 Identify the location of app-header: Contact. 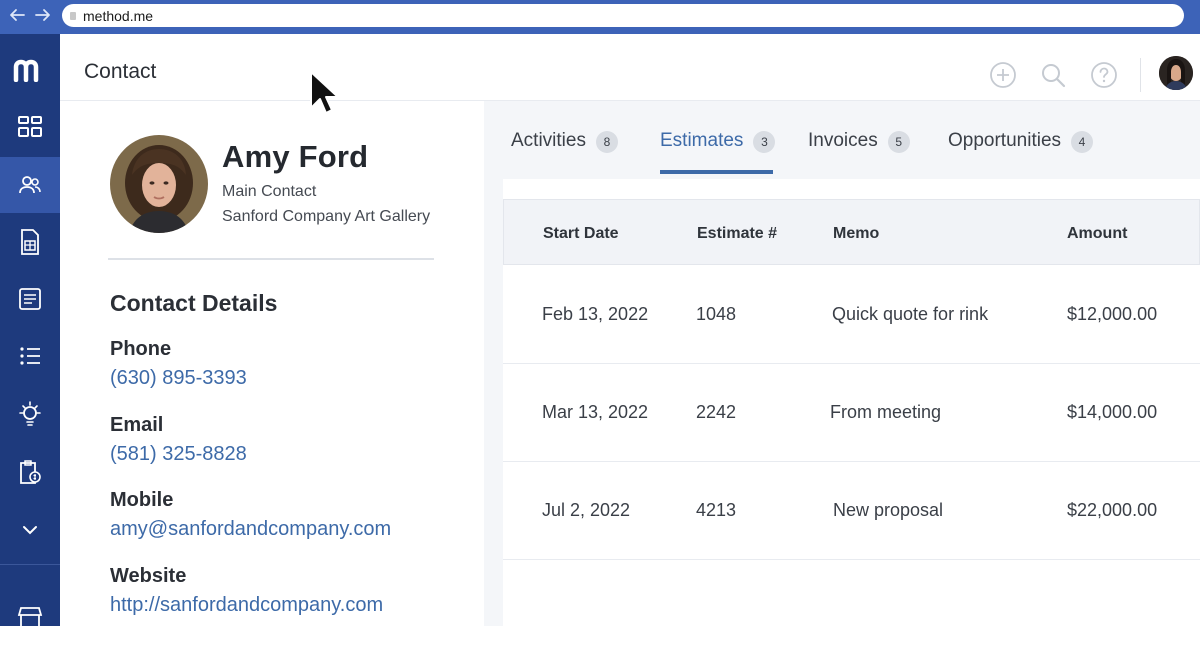
(630, 67).